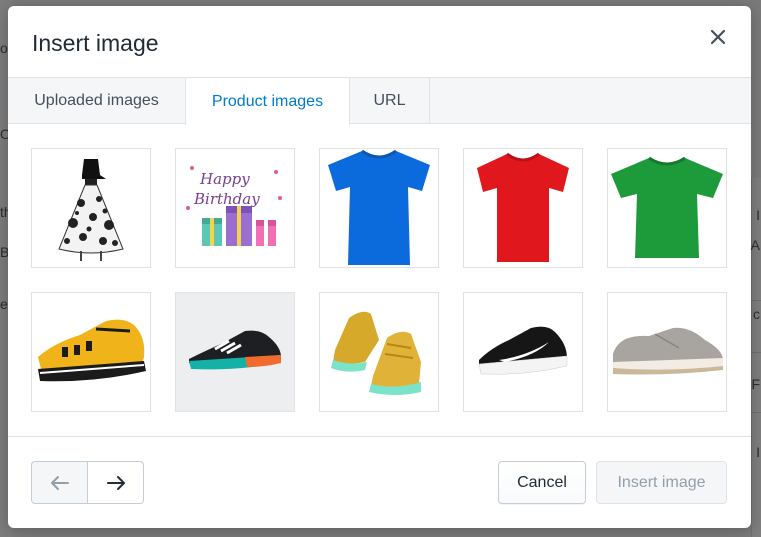  I want to click on tab-product-images: Product images, so click(267, 101).